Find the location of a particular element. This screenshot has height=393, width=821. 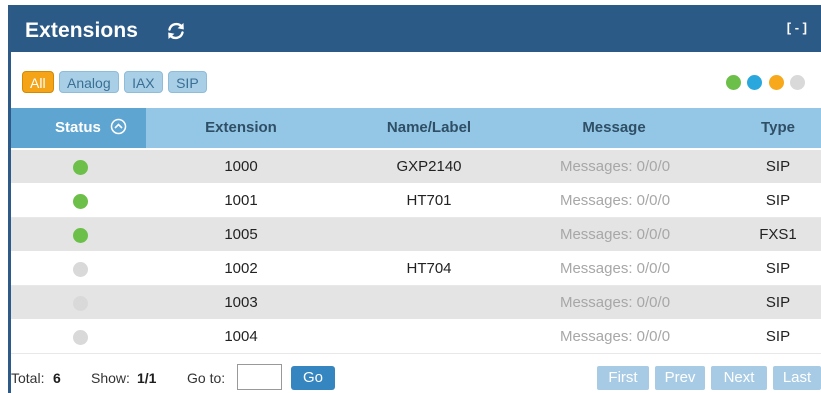

status-header-label: Status is located at coordinates (78, 127).